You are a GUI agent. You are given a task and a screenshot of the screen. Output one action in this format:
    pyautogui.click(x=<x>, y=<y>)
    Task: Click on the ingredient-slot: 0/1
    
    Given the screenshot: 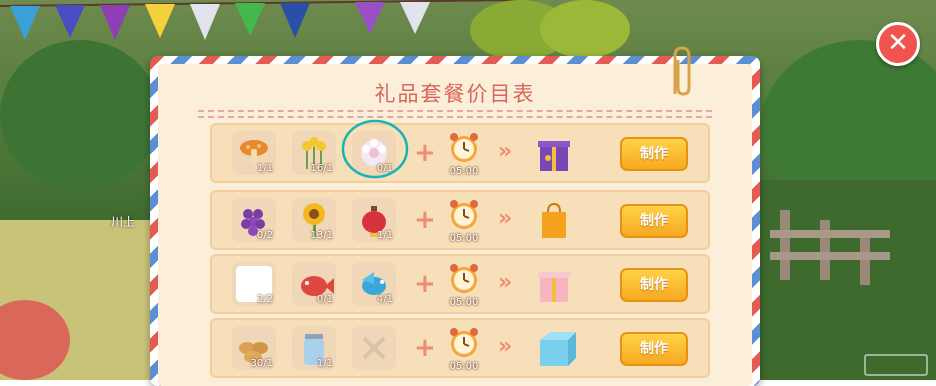 What is the action you would take?
    pyautogui.click(x=314, y=284)
    